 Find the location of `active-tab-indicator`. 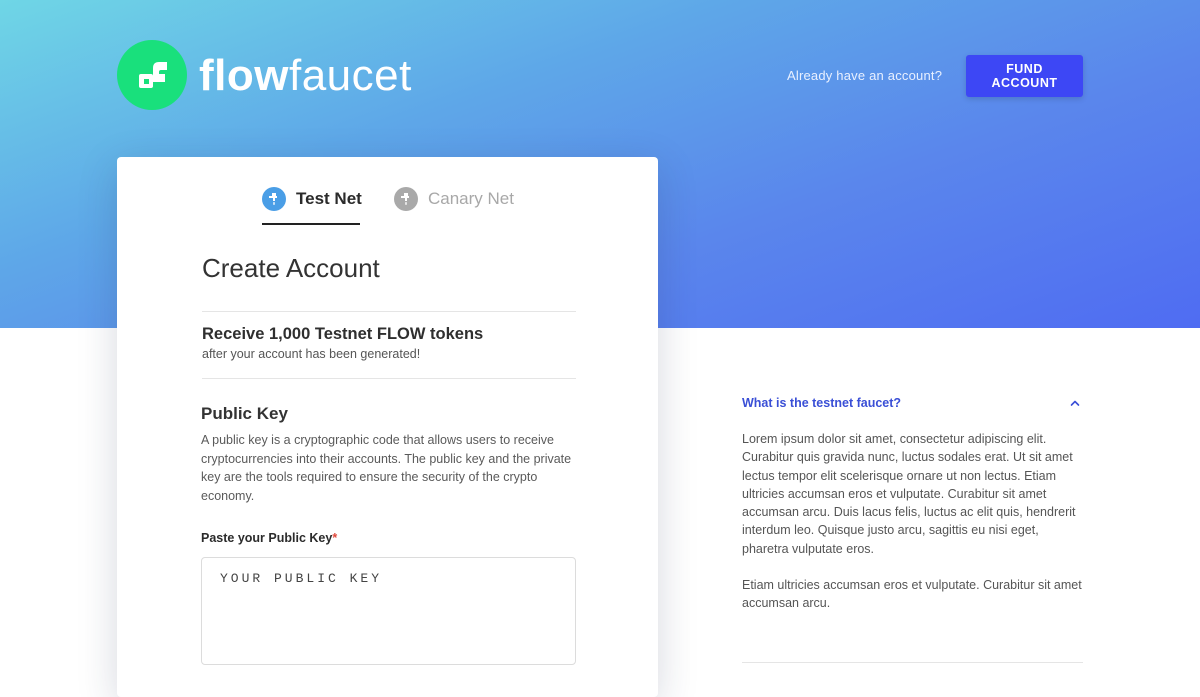

active-tab-indicator is located at coordinates (311, 224).